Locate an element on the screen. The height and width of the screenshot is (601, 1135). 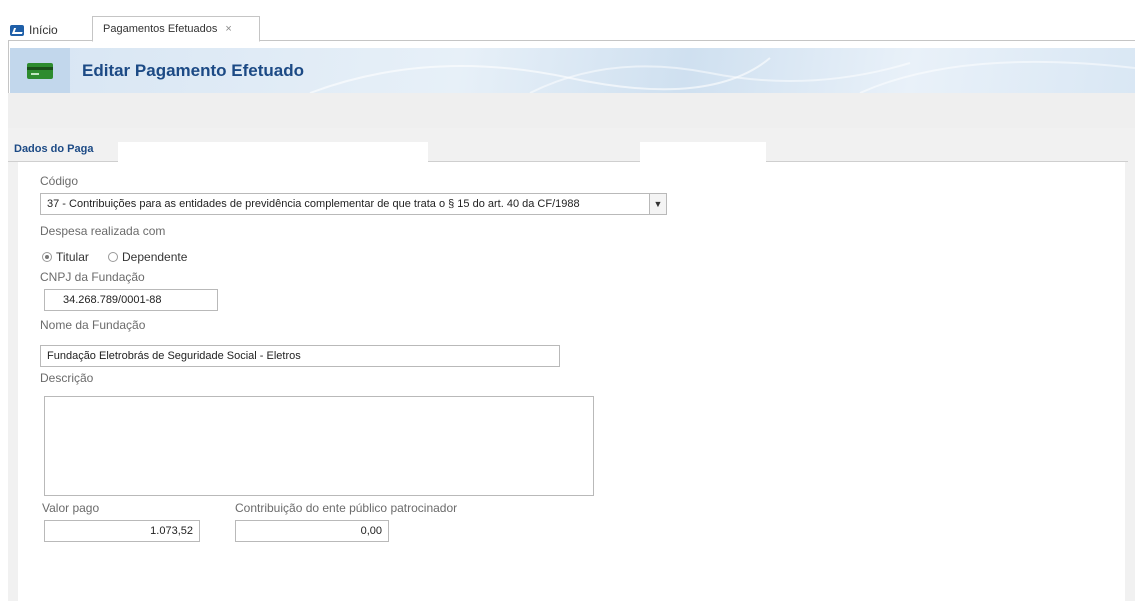
close-icon: × is located at coordinates (228, 29).